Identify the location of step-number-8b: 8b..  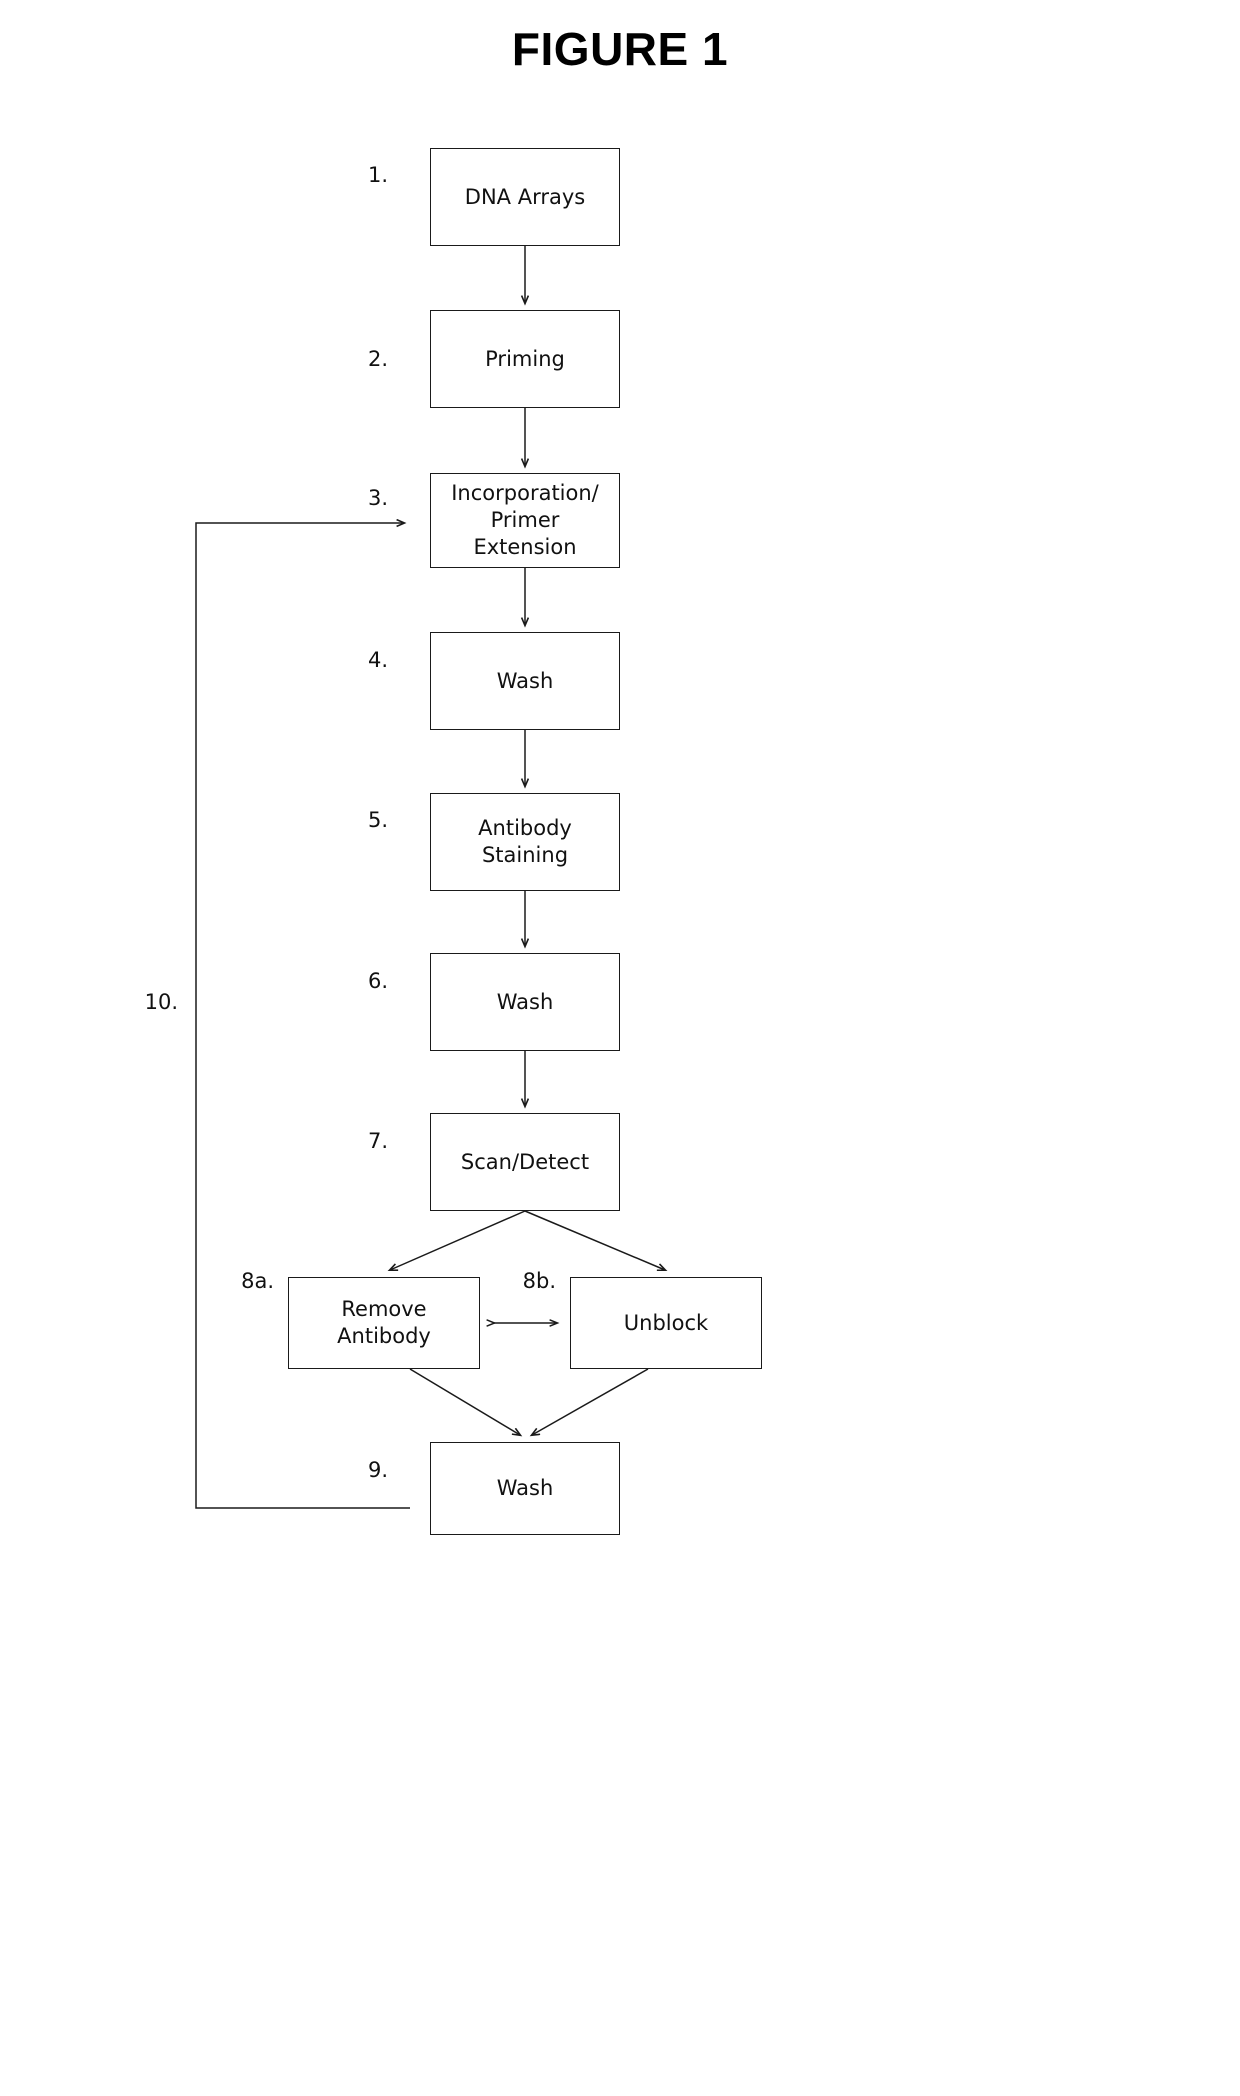
(539, 1281).